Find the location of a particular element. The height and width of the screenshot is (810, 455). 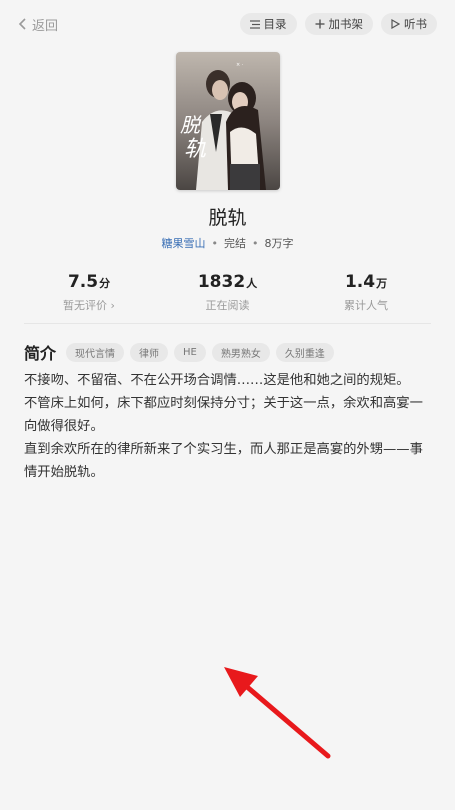

tag-chip: HE is located at coordinates (190, 352).